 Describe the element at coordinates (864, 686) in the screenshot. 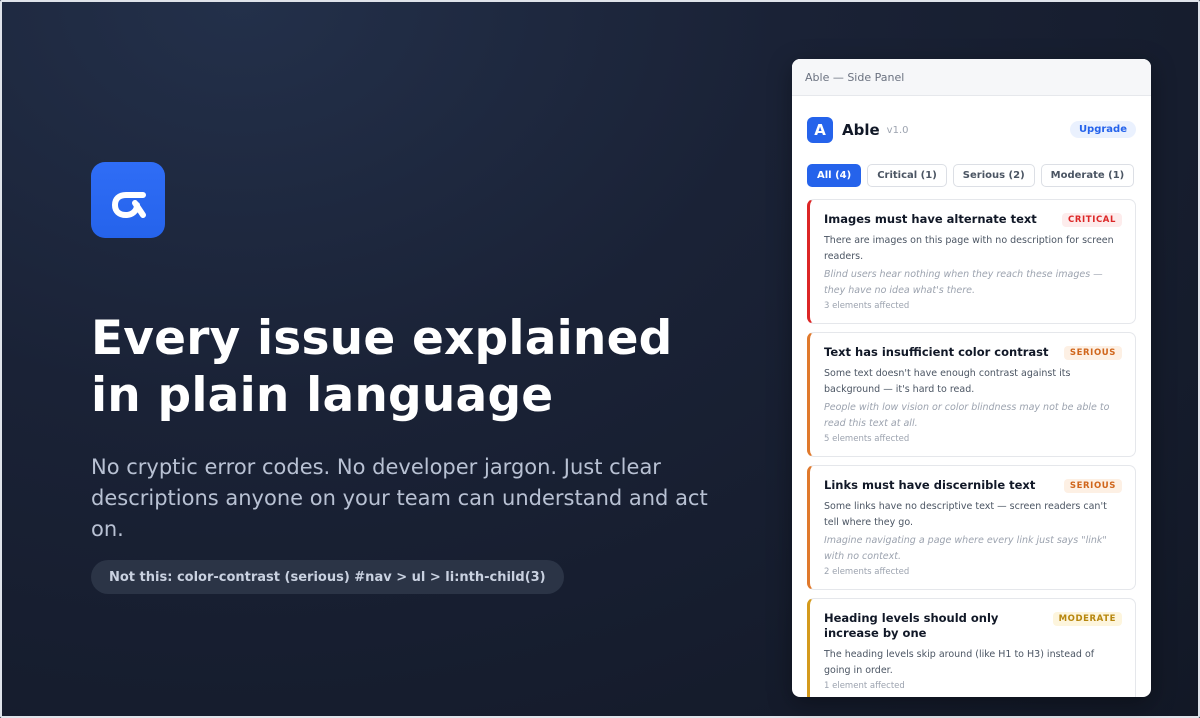

I see `issue-count: 1 element affected` at that location.